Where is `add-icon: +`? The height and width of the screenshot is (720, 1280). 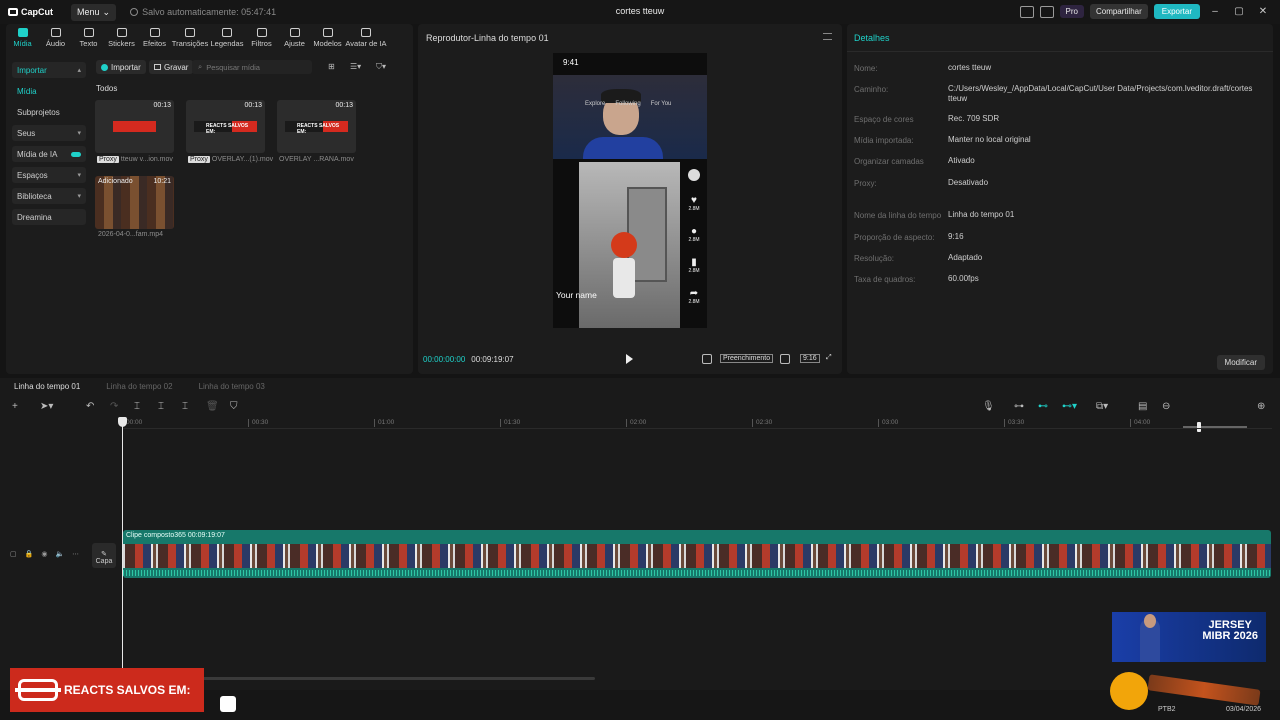
add-icon: + is located at coordinates (15, 406).